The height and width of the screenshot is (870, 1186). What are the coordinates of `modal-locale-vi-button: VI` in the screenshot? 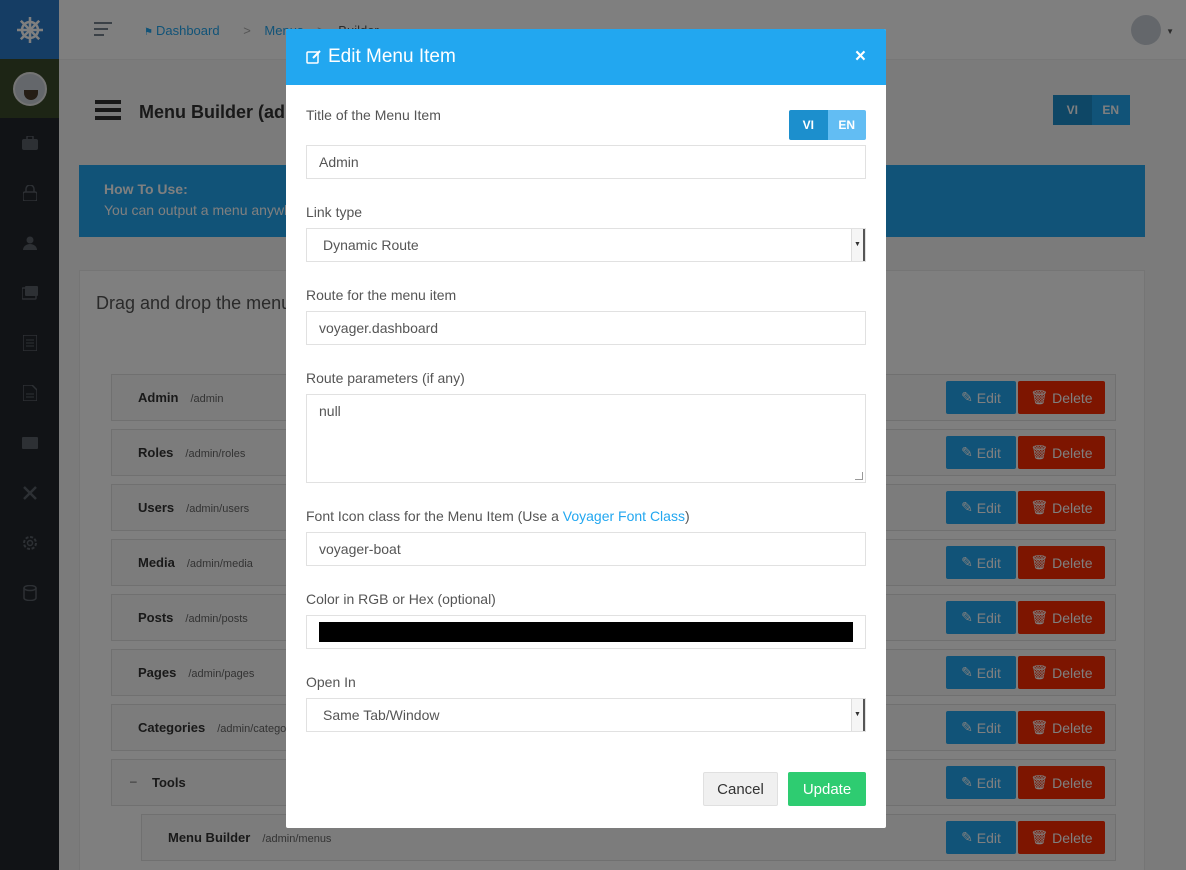 It's located at (808, 125).